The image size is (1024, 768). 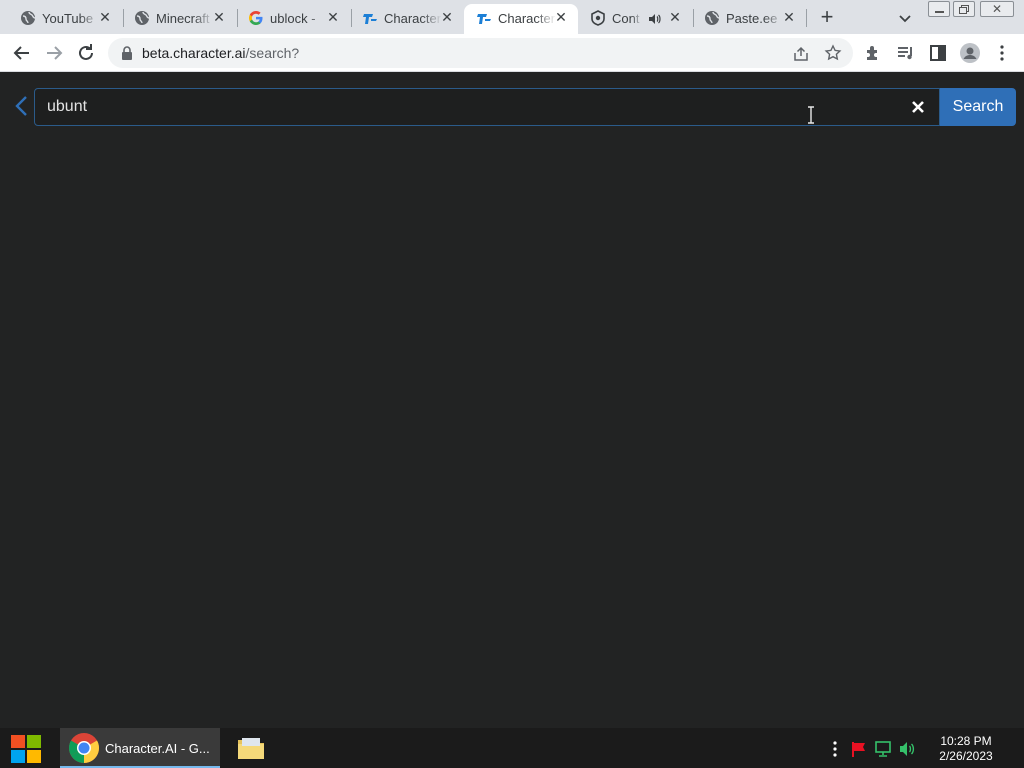 What do you see at coordinates (964, 9) in the screenshot?
I see `restore-button` at bounding box center [964, 9].